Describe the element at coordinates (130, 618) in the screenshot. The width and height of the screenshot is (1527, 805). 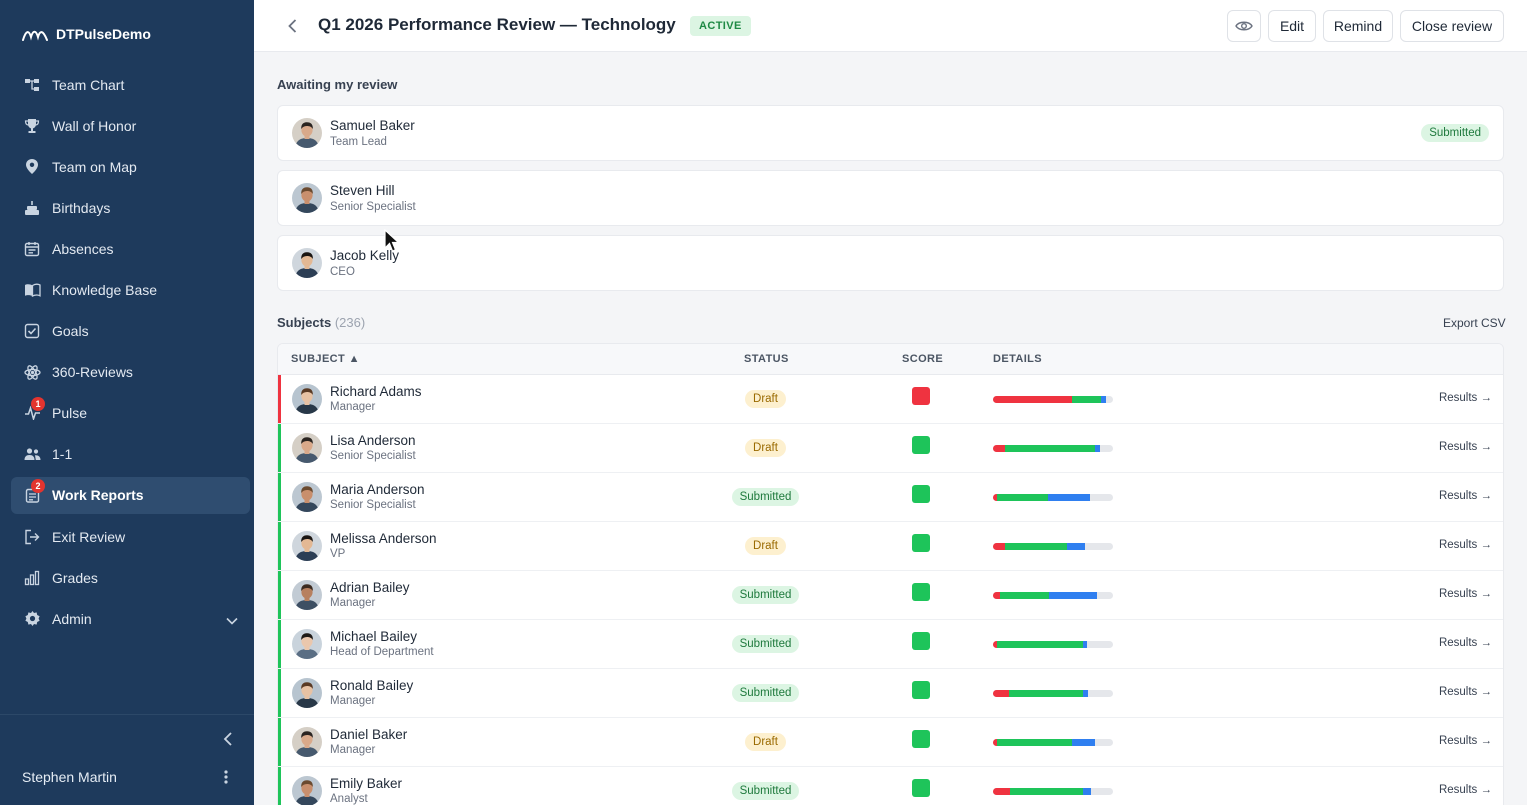
I see `sidebar-item-admin: Admin` at that location.